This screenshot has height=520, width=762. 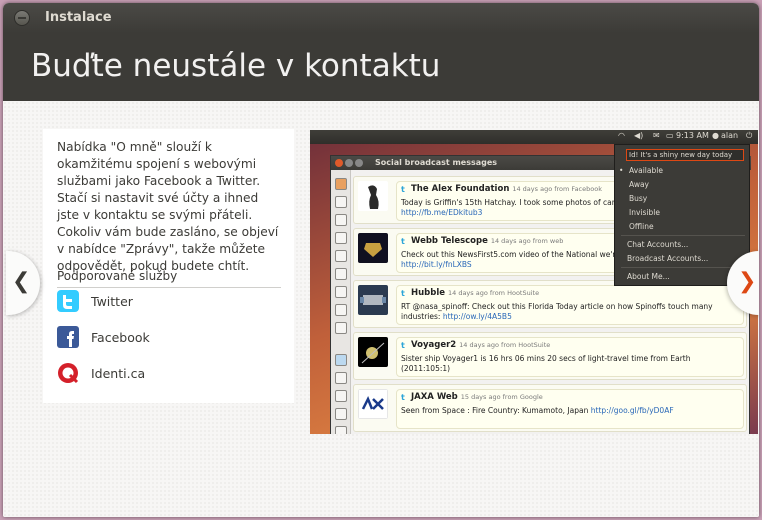 I want to click on message-author: JAXA Web 15 days ago from Google, so click(x=477, y=397).